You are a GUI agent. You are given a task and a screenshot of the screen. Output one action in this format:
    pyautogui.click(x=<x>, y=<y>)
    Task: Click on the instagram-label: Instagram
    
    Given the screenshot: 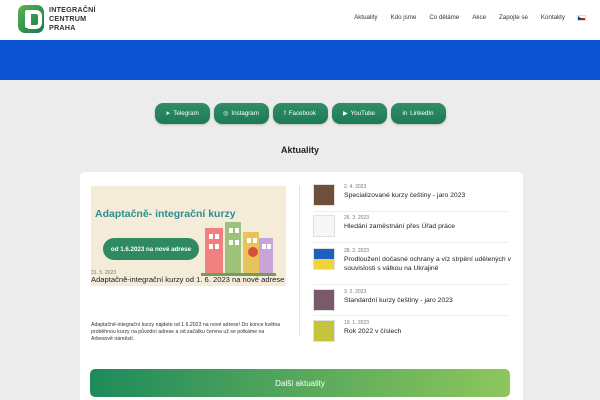 What is the action you would take?
    pyautogui.click(x=245, y=113)
    